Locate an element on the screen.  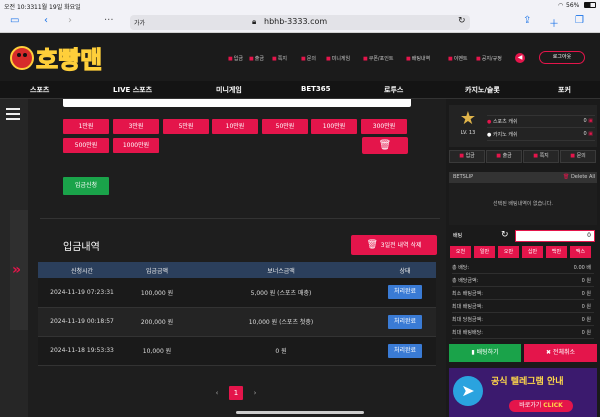
status-time: 오전 10:33 is located at coordinates (19, 7).